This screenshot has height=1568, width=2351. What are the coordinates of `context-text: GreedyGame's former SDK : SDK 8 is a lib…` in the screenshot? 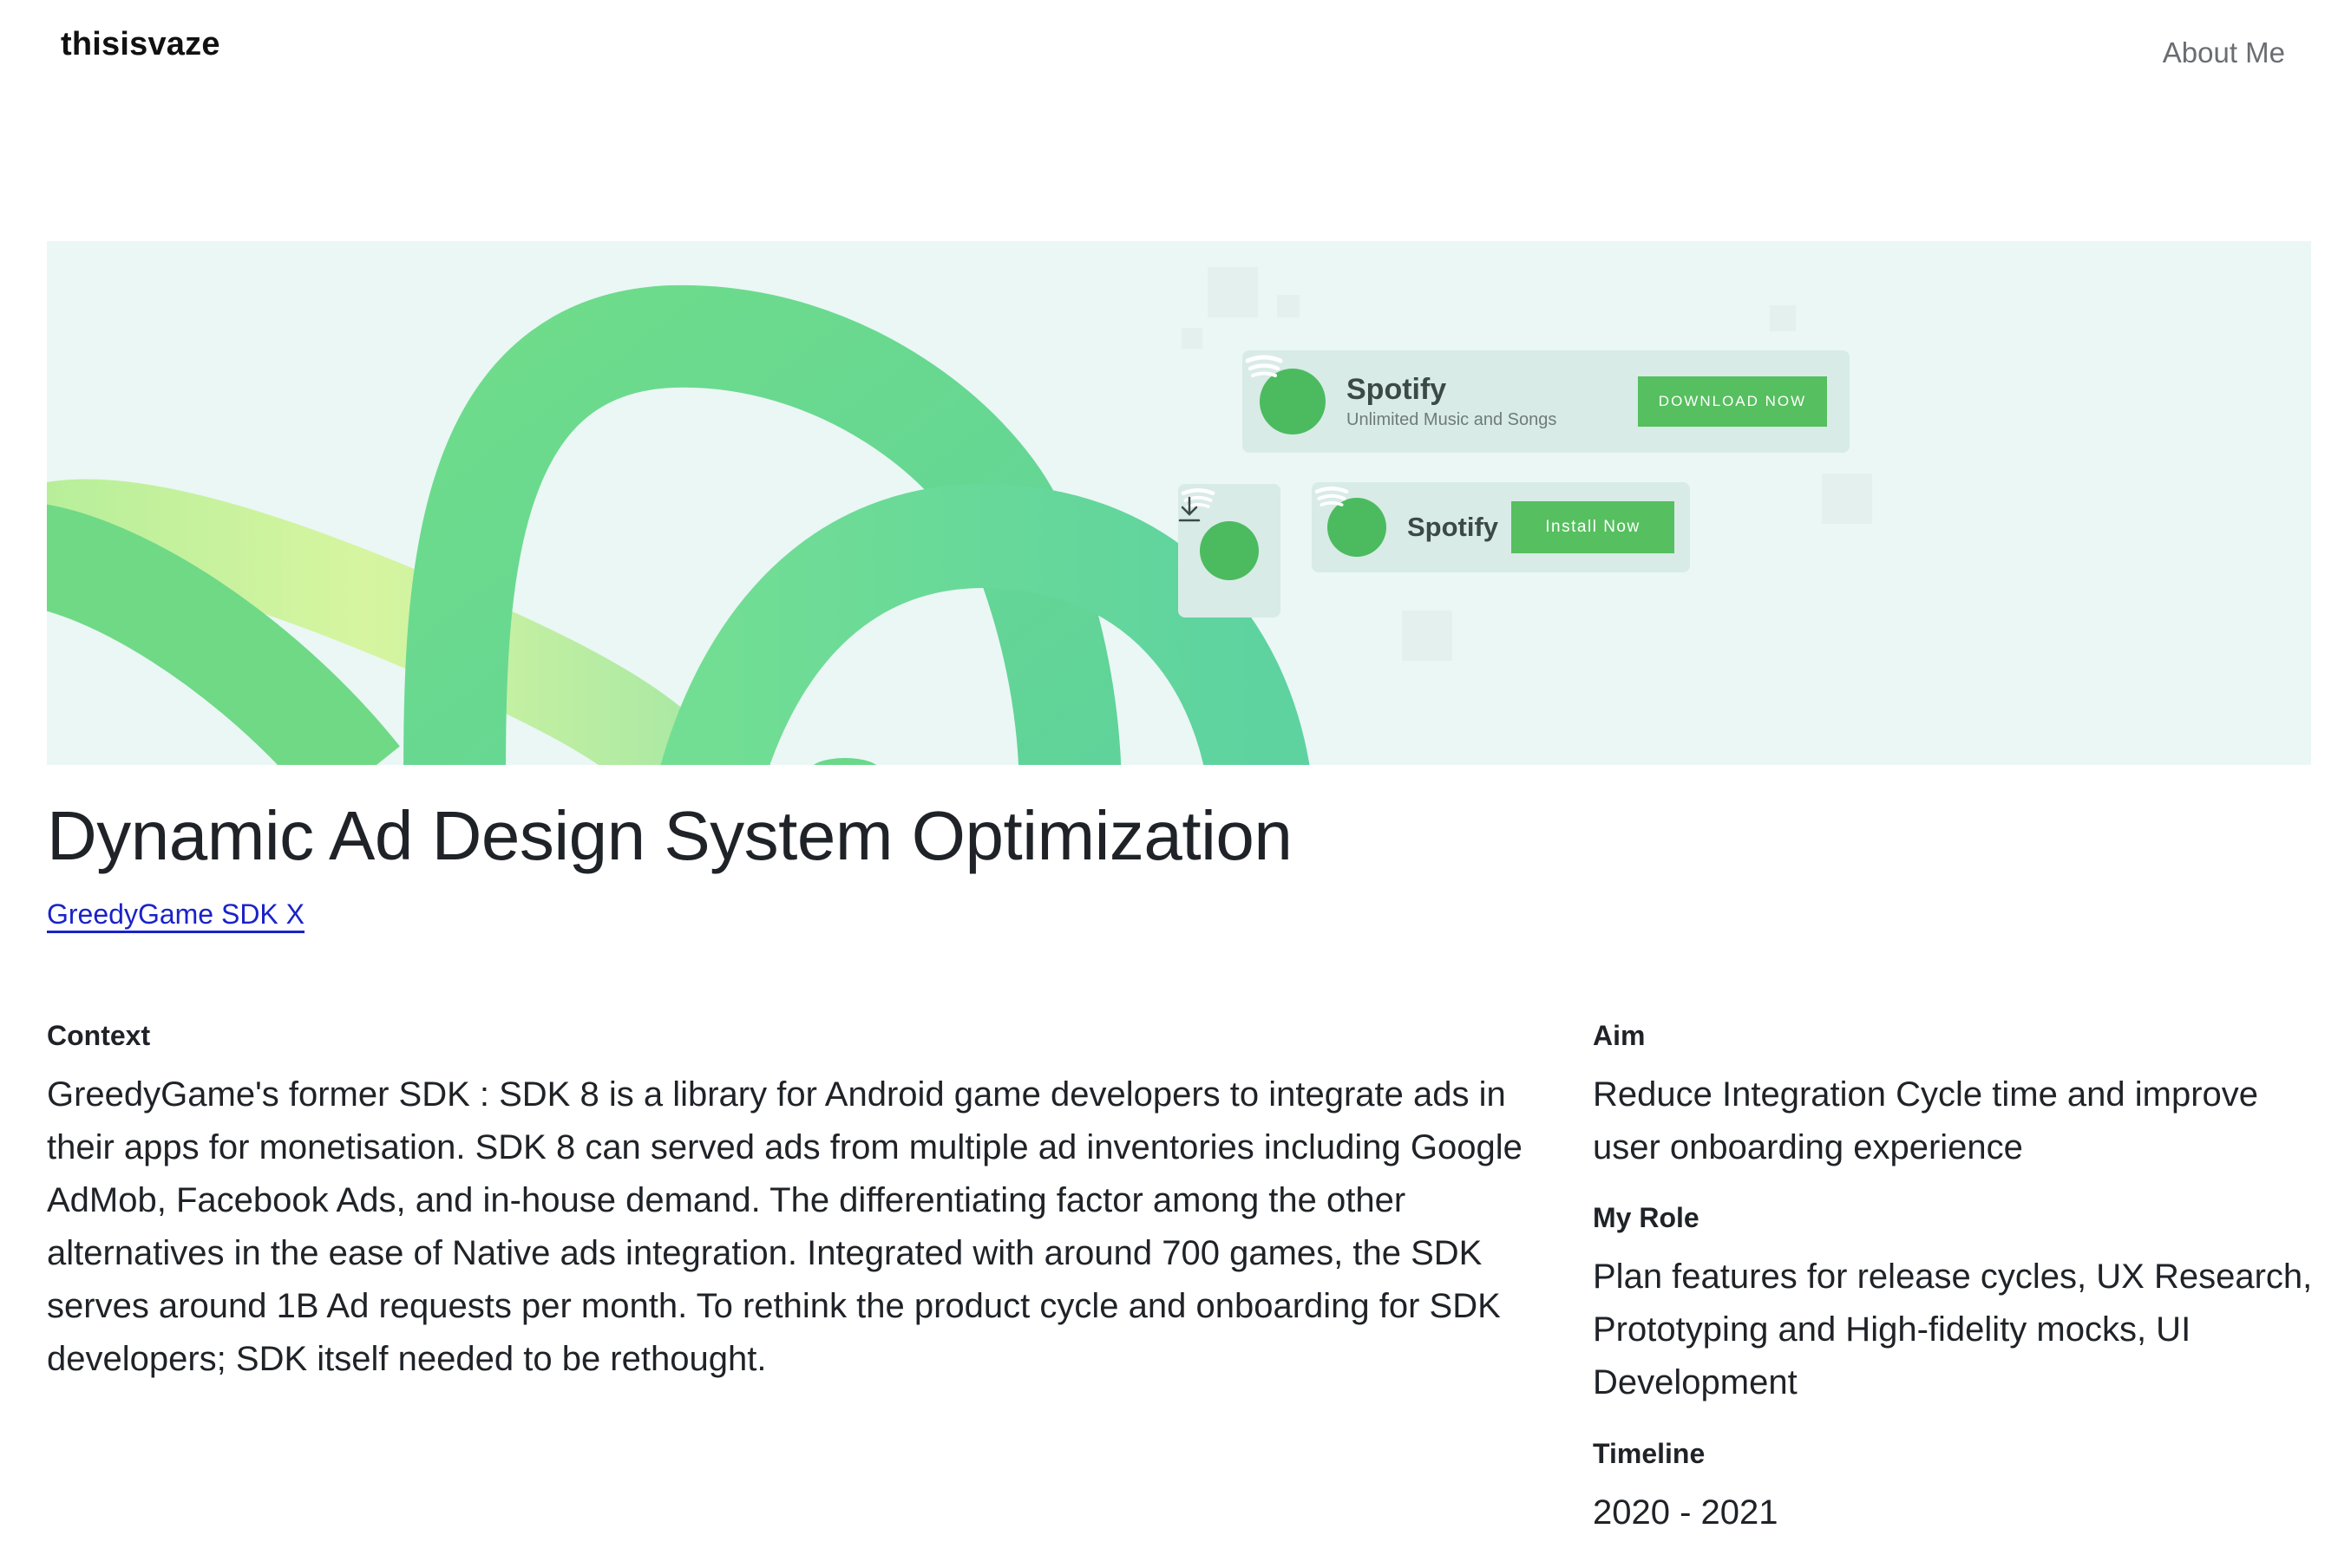 It's located at (785, 1226).